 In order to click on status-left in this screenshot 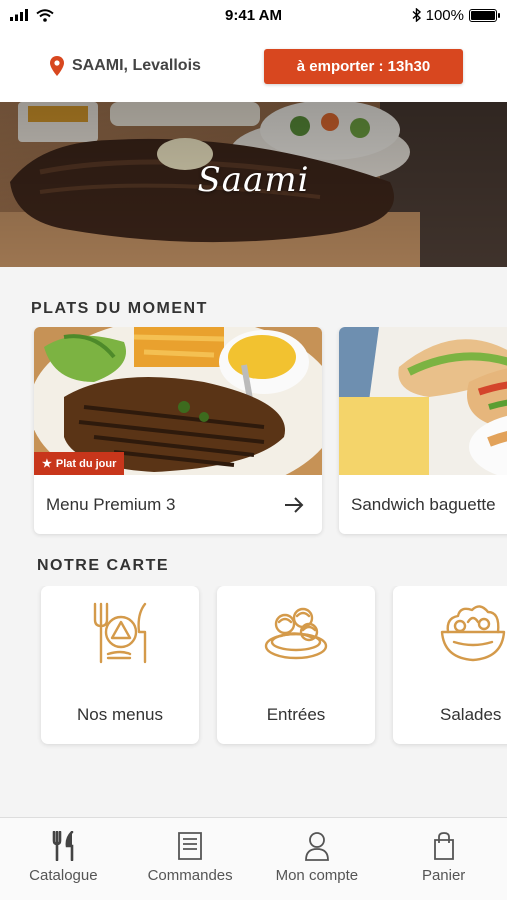, I will do `click(32, 15)`.